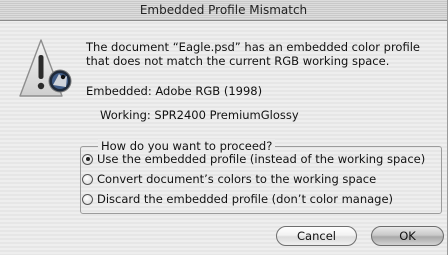 The image size is (448, 255). What do you see at coordinates (316, 236) in the screenshot?
I see `cancel-button: Cancel` at bounding box center [316, 236].